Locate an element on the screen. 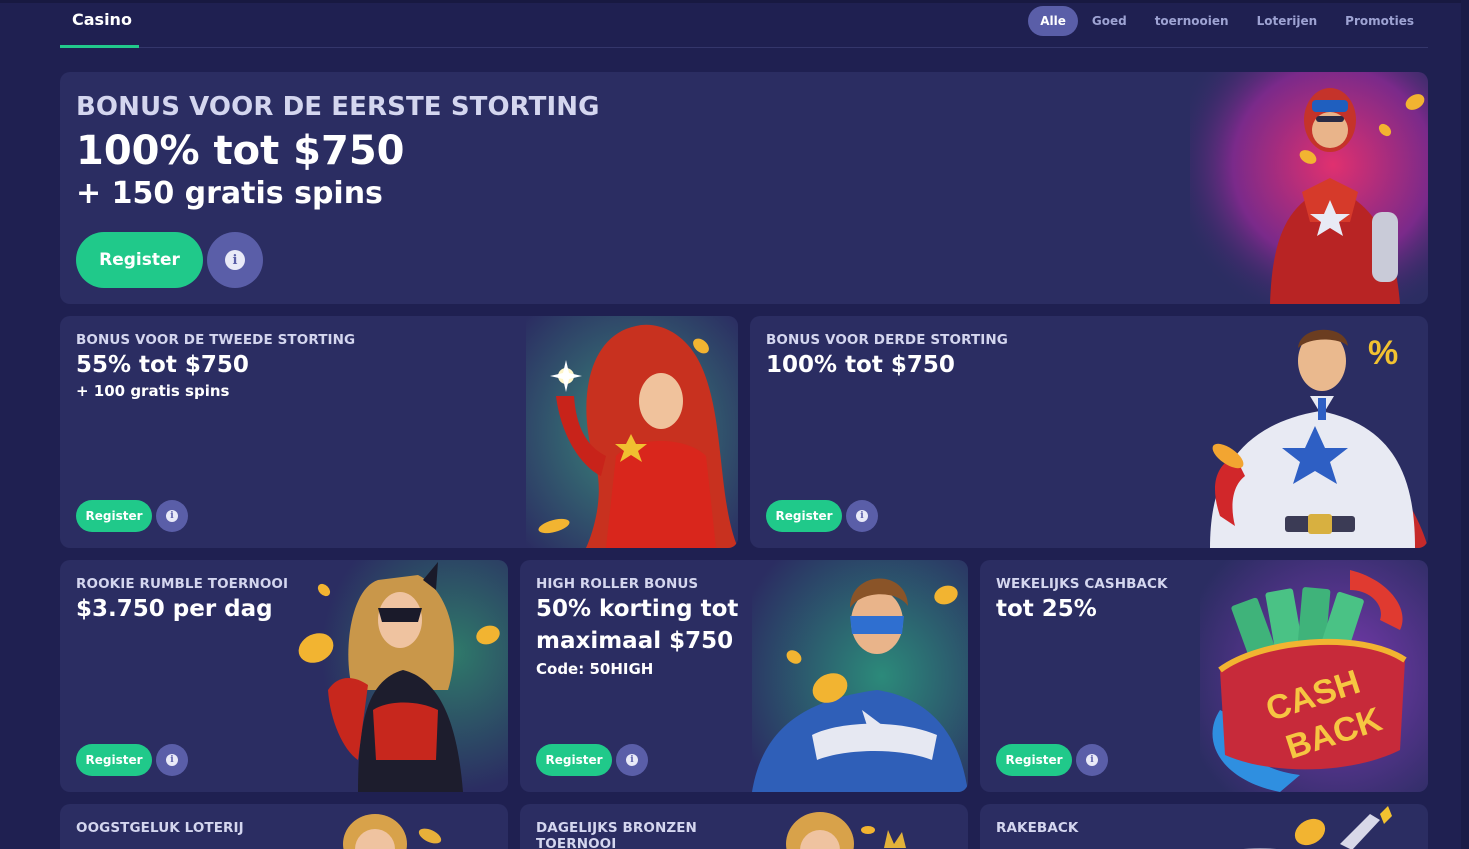 This screenshot has width=1469, height=849. scrollbar-track is located at coordinates (1465, 424).